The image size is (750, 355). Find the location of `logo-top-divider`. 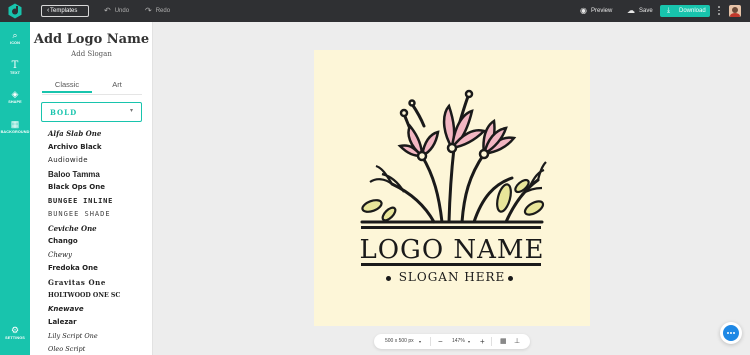

logo-top-divider is located at coordinates (451, 227).